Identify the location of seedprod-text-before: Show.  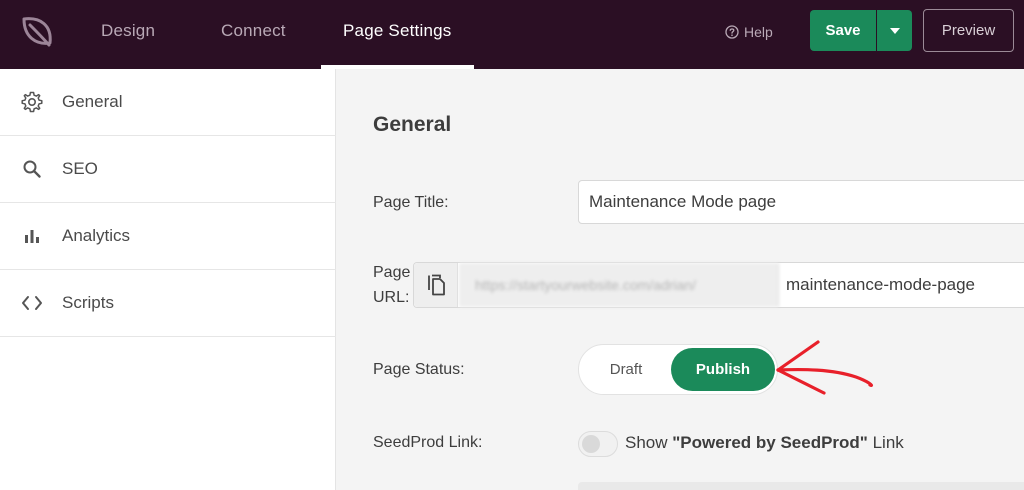
(649, 442).